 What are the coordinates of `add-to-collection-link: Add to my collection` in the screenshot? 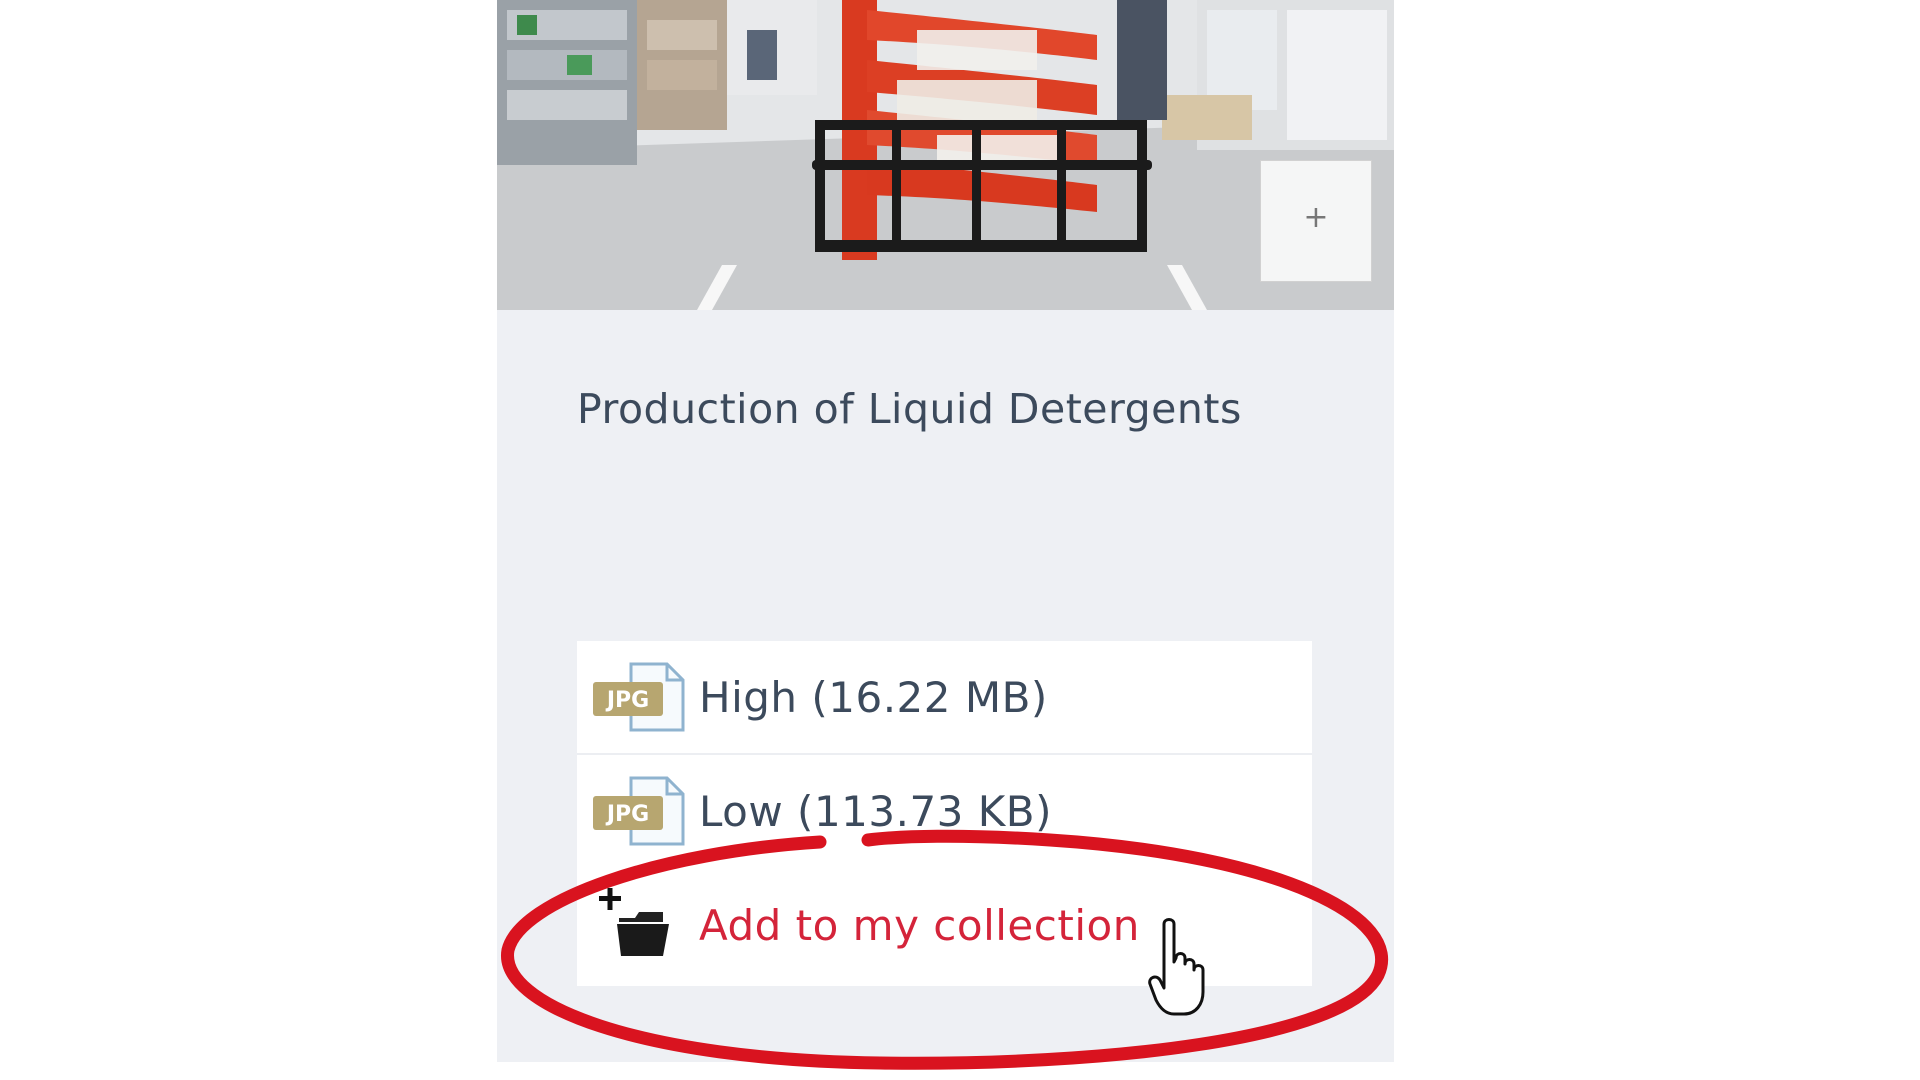 It's located at (944, 925).